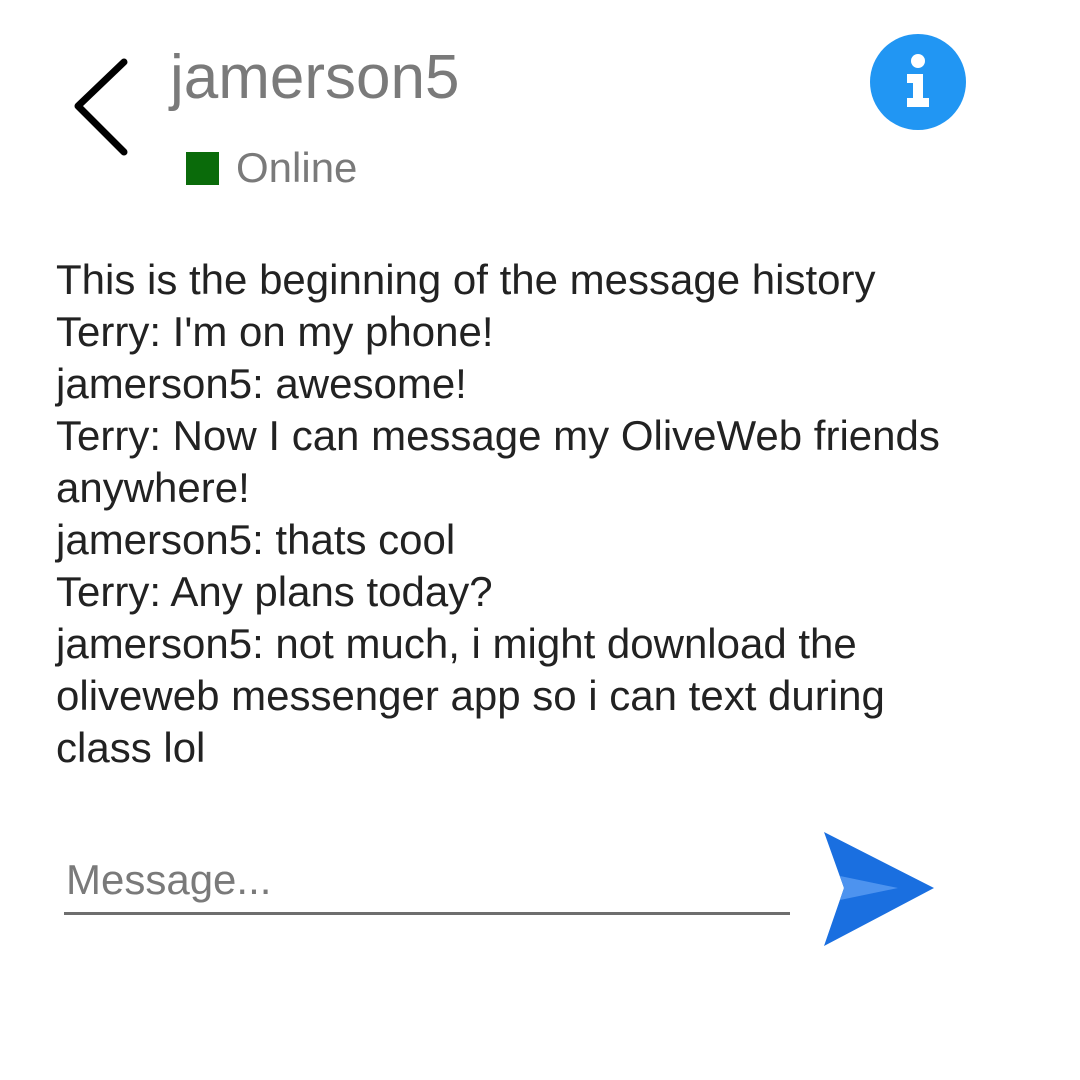  What do you see at coordinates (275, 331) in the screenshot?
I see `message-line: Terry: I'm on my phone!` at bounding box center [275, 331].